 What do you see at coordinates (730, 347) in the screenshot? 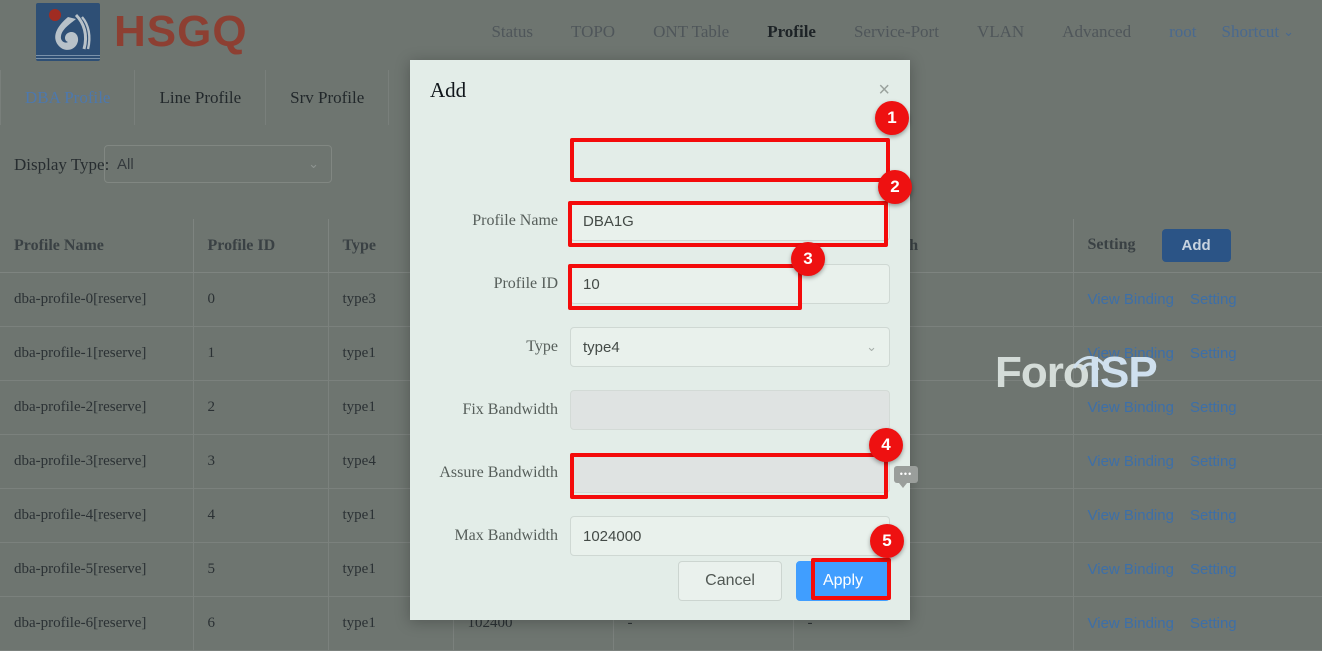
I see `type-select: type4 ⌄` at bounding box center [730, 347].